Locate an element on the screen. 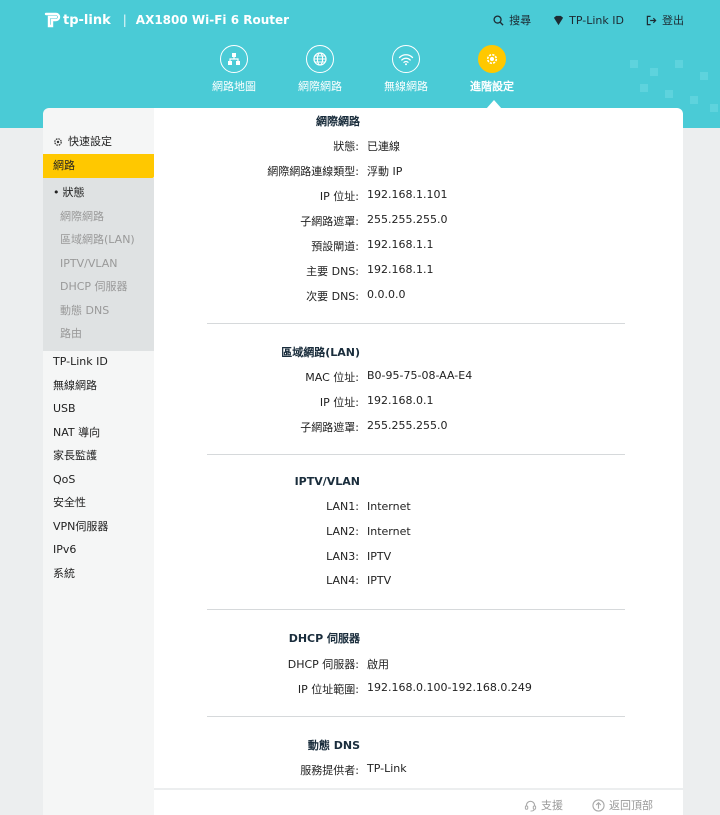  search-link: 搜尋 is located at coordinates (512, 20).